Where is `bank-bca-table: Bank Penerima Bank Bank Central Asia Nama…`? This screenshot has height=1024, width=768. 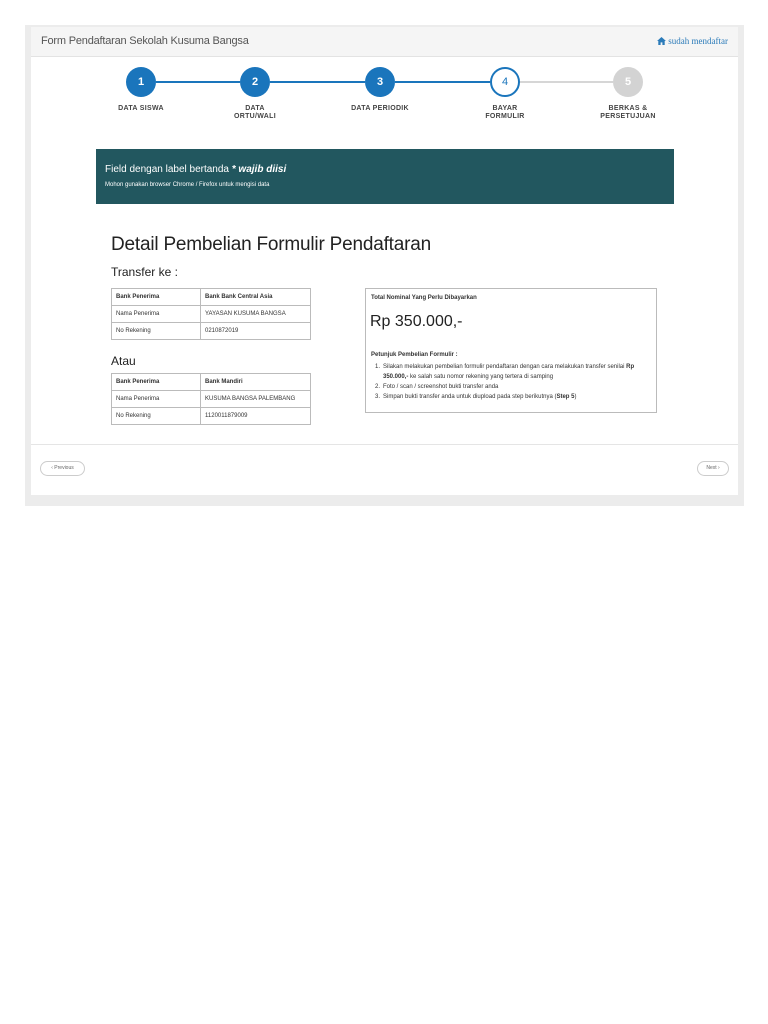
bank-bca-table: Bank Penerima Bank Bank Central Asia Nama… is located at coordinates (211, 314).